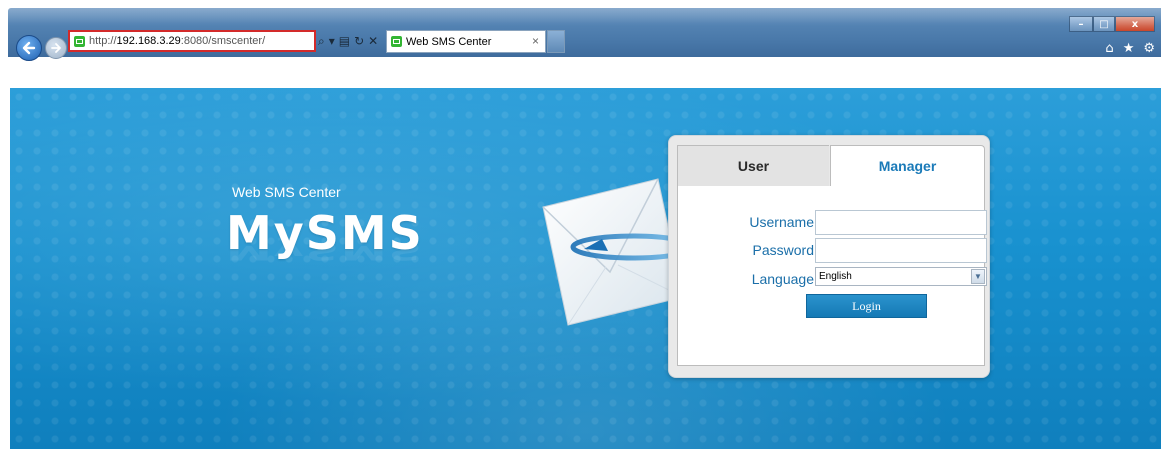  Describe the element at coordinates (901, 222) in the screenshot. I see `username-input` at that location.